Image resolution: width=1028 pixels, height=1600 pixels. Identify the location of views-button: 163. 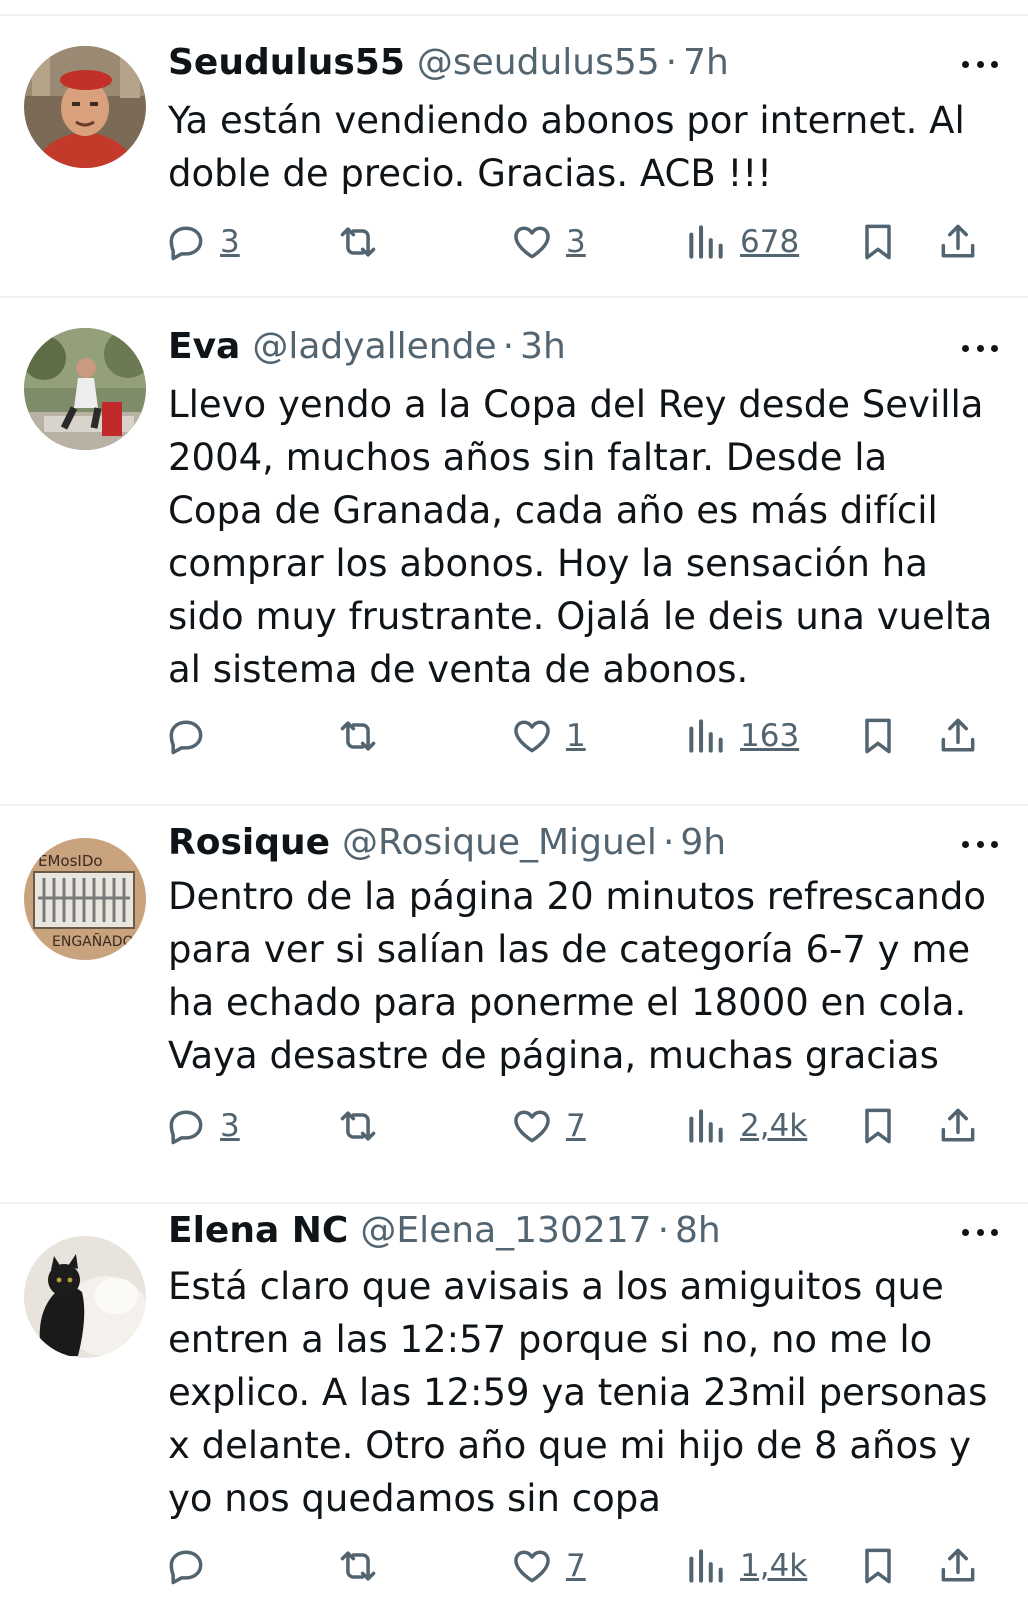
(741, 736).